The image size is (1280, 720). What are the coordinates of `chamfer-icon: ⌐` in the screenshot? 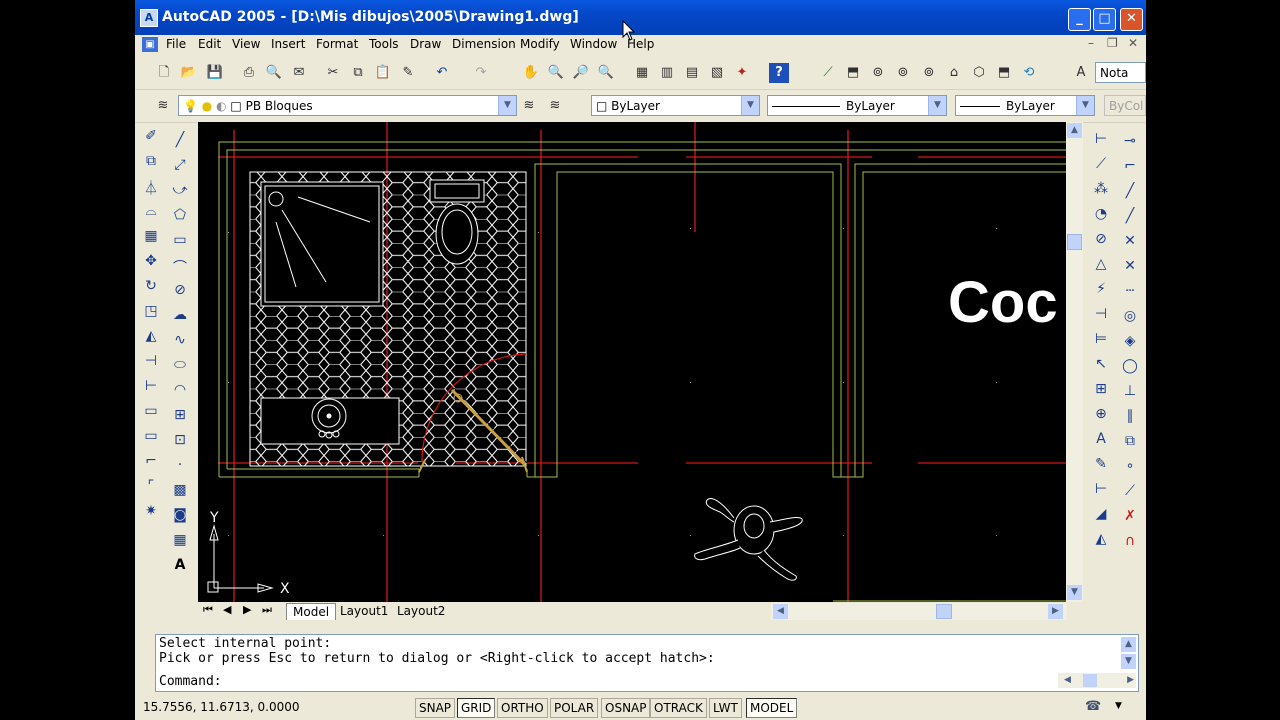 It's located at (151, 465).